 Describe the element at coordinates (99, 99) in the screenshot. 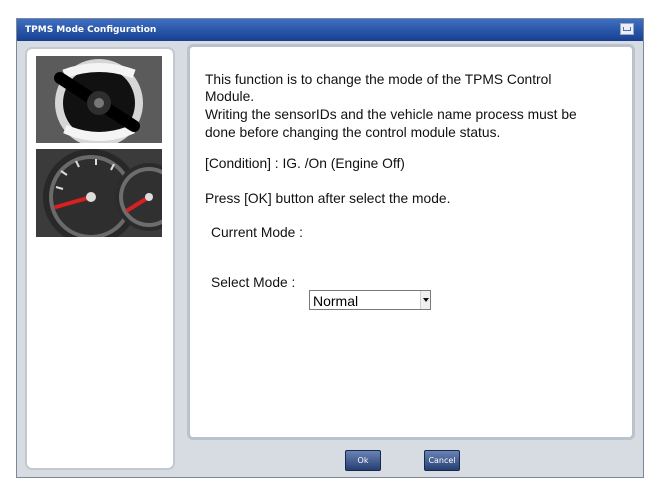

I see `ignition-key-image` at that location.